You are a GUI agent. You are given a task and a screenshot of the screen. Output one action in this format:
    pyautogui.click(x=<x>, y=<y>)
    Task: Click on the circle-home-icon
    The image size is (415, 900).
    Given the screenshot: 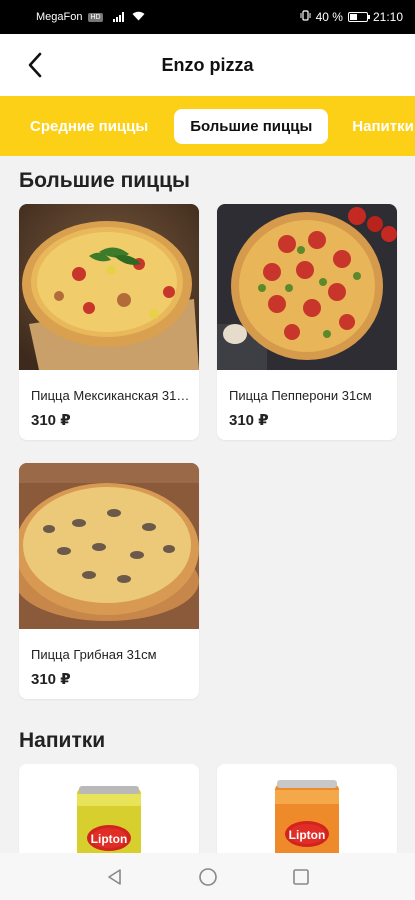 What is the action you would take?
    pyautogui.click(x=207, y=876)
    